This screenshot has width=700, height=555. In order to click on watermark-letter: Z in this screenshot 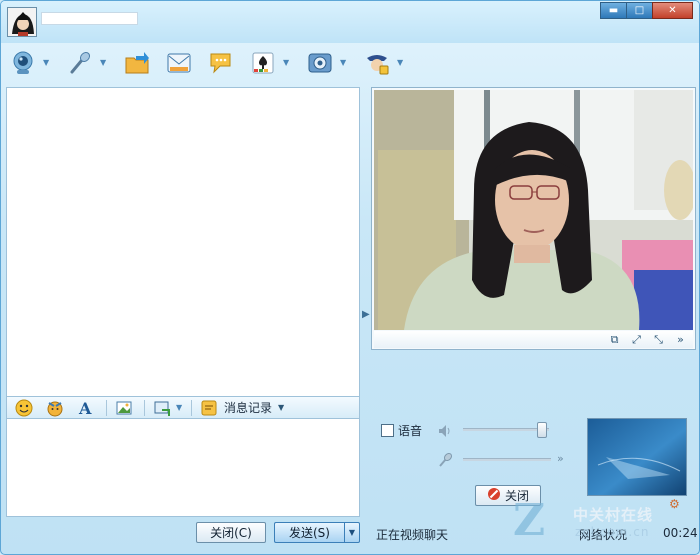, I will do `click(529, 520)`.